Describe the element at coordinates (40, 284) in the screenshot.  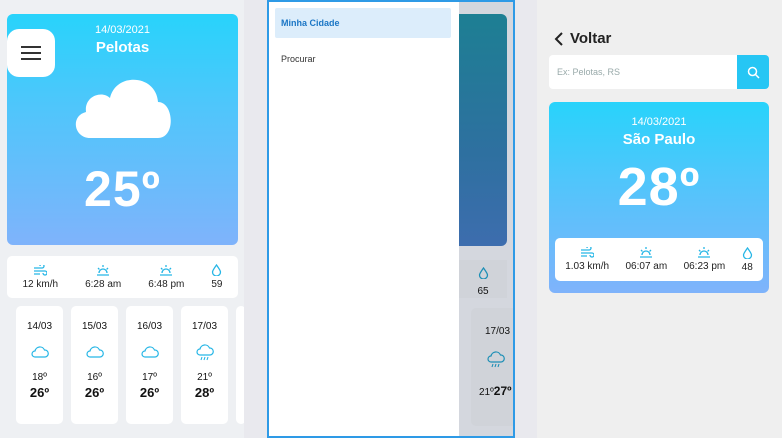
I see `stat-wind-value: 12 km/h` at that location.